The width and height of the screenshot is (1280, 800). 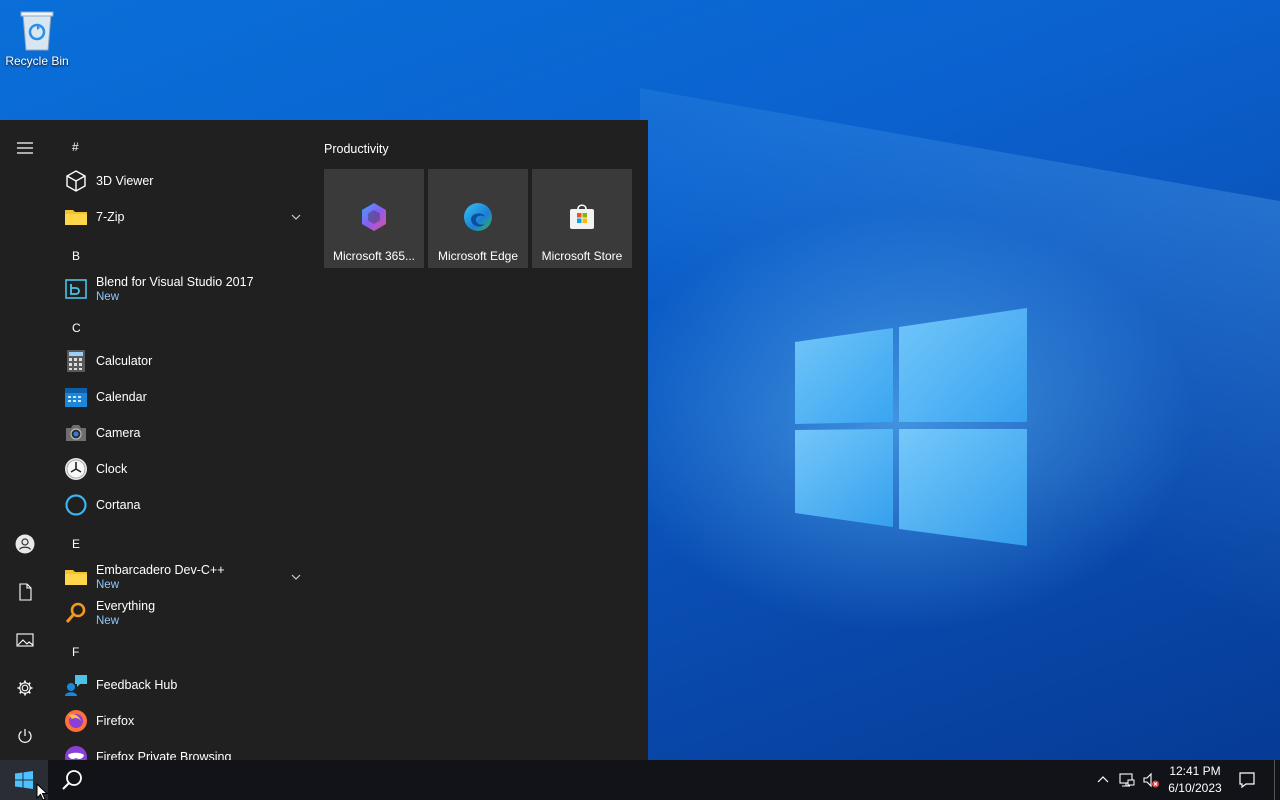 I want to click on group-header-hash: #, so click(x=75, y=147).